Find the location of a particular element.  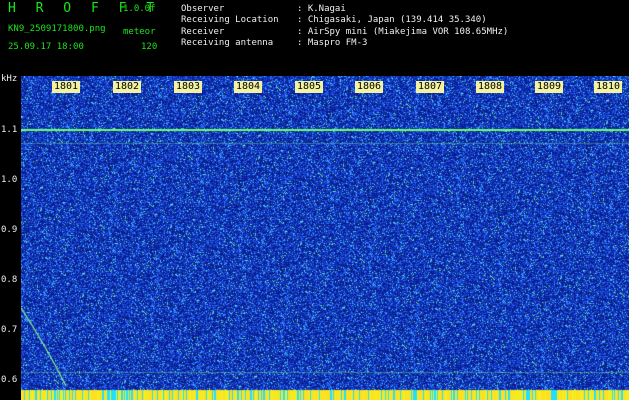

receiver-value: : AirSpy mini (Miakejima VOR 108.65MHz) is located at coordinates (403, 32).